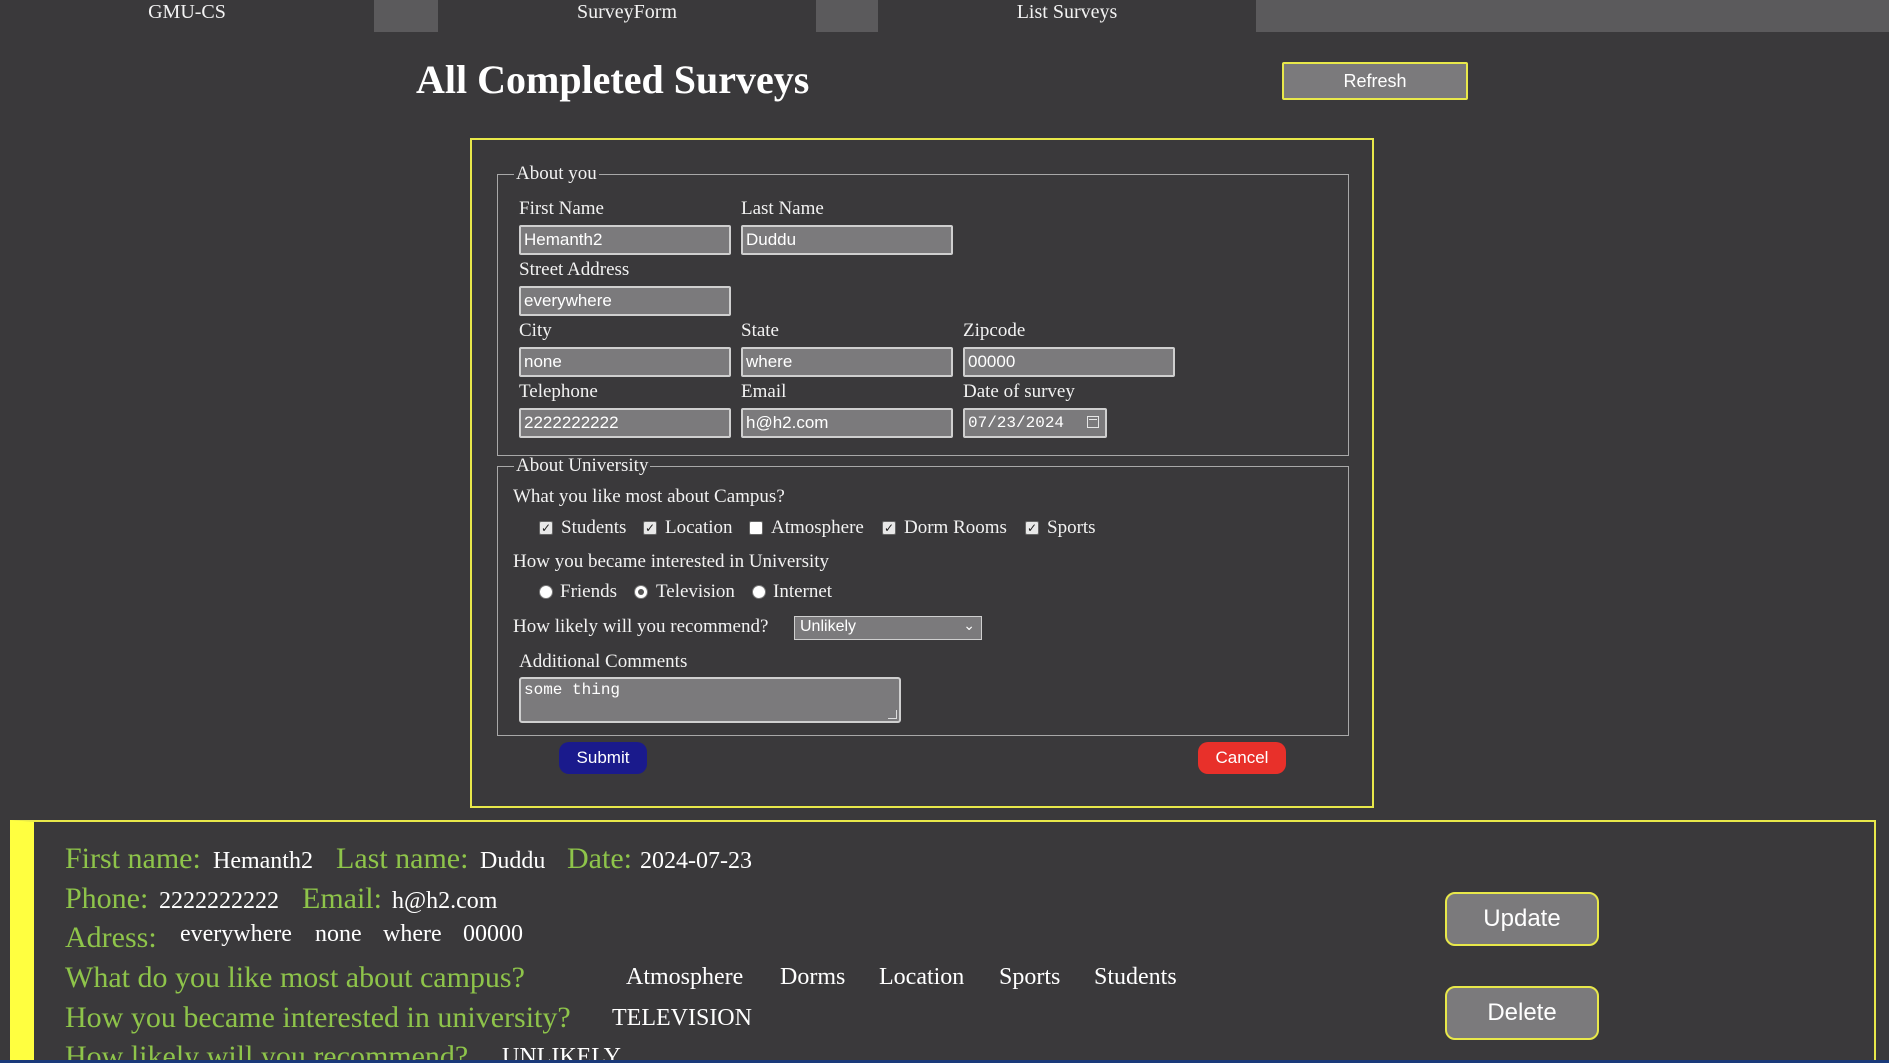 Image resolution: width=1891 pixels, height=1063 pixels. Describe the element at coordinates (764, 391) in the screenshot. I see `email-label: Email` at that location.